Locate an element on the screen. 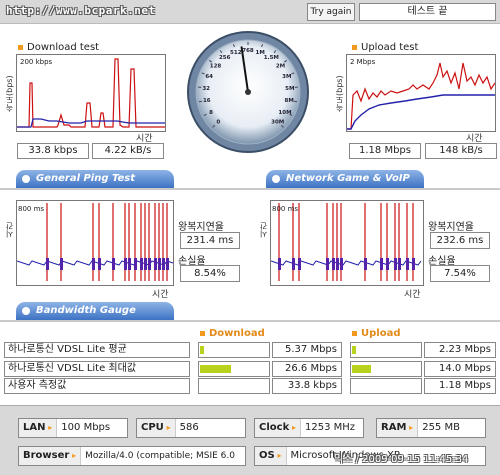  gauge-tick-label: 10M is located at coordinates (284, 113).